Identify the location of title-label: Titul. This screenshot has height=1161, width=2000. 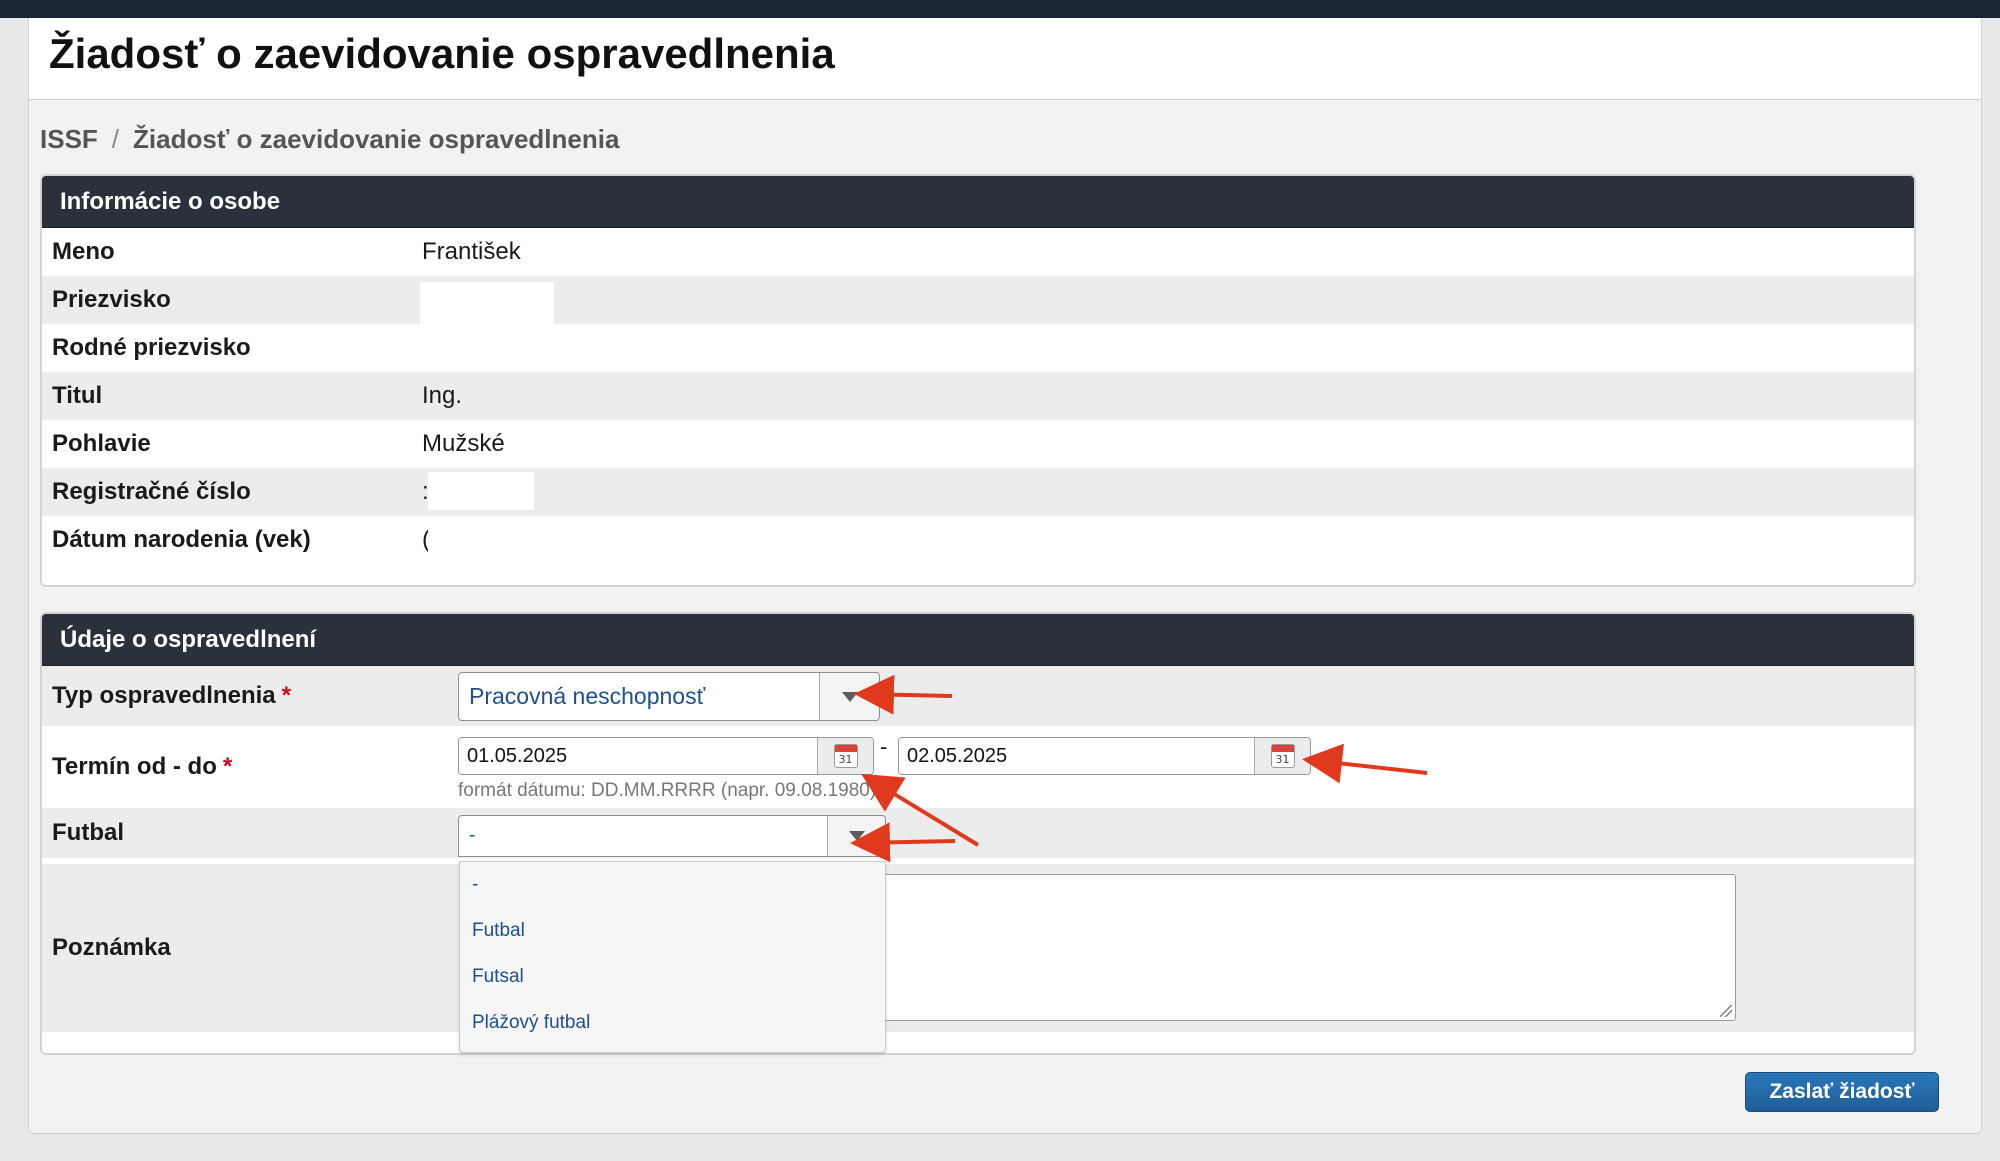
(77, 395).